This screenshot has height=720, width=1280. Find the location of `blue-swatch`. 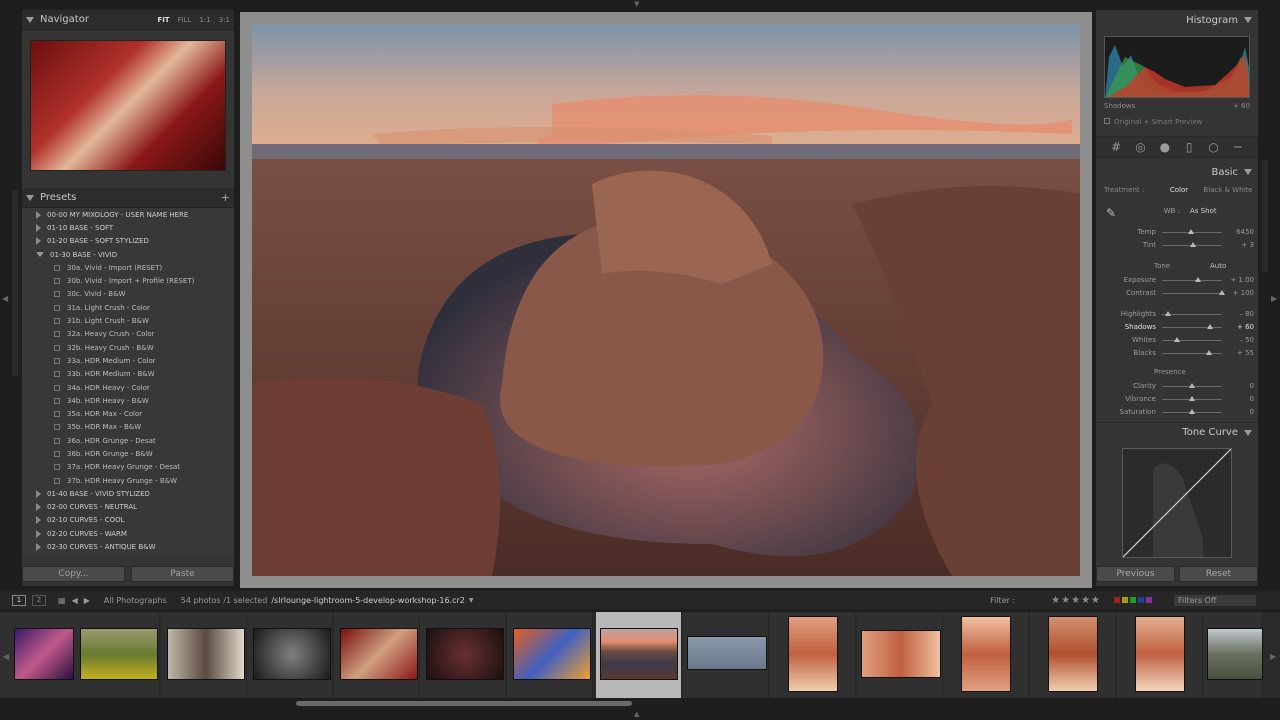

blue-swatch is located at coordinates (1141, 600).